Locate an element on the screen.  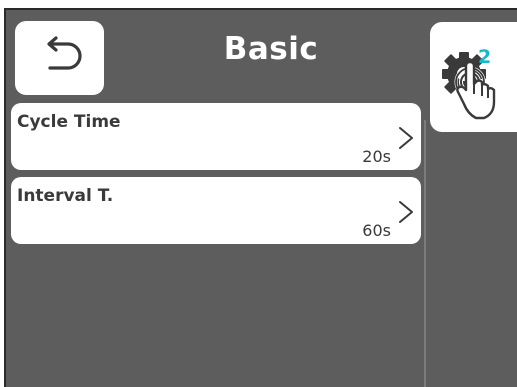
undo-arrow-icon is located at coordinates (60, 58).